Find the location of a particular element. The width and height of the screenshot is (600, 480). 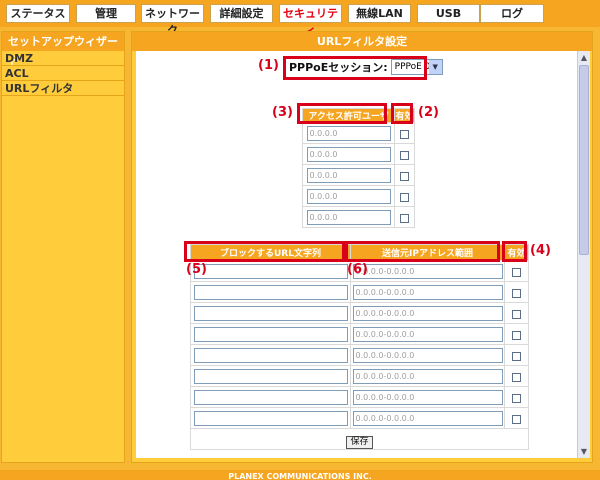

highlight-access-ip-input is located at coordinates (342, 113).